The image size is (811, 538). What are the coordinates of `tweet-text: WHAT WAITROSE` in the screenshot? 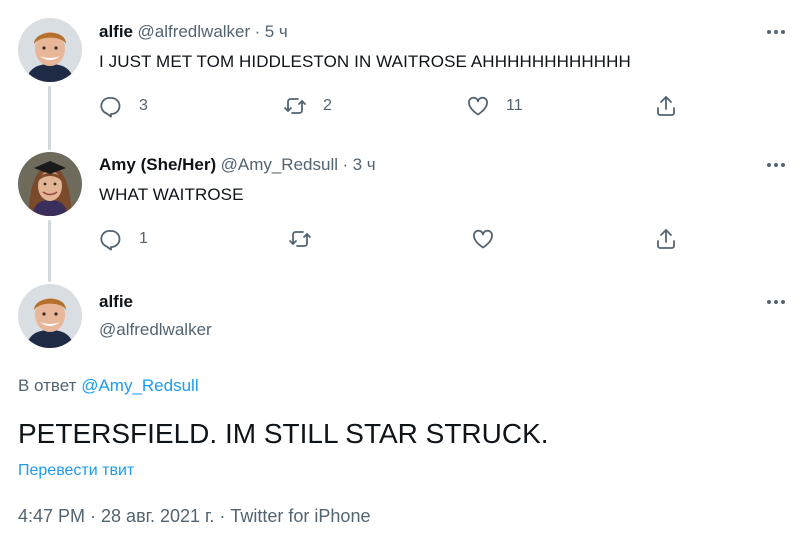 It's located at (171, 194).